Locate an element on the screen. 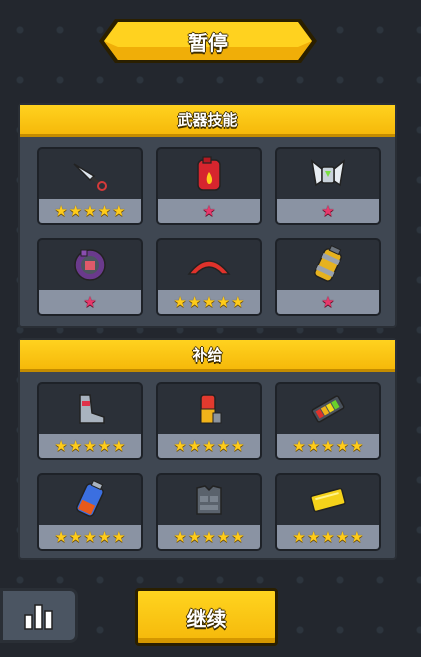 Image resolution: width=421 pixels, height=657 pixels. guardian-shield-icon is located at coordinates (328, 173).